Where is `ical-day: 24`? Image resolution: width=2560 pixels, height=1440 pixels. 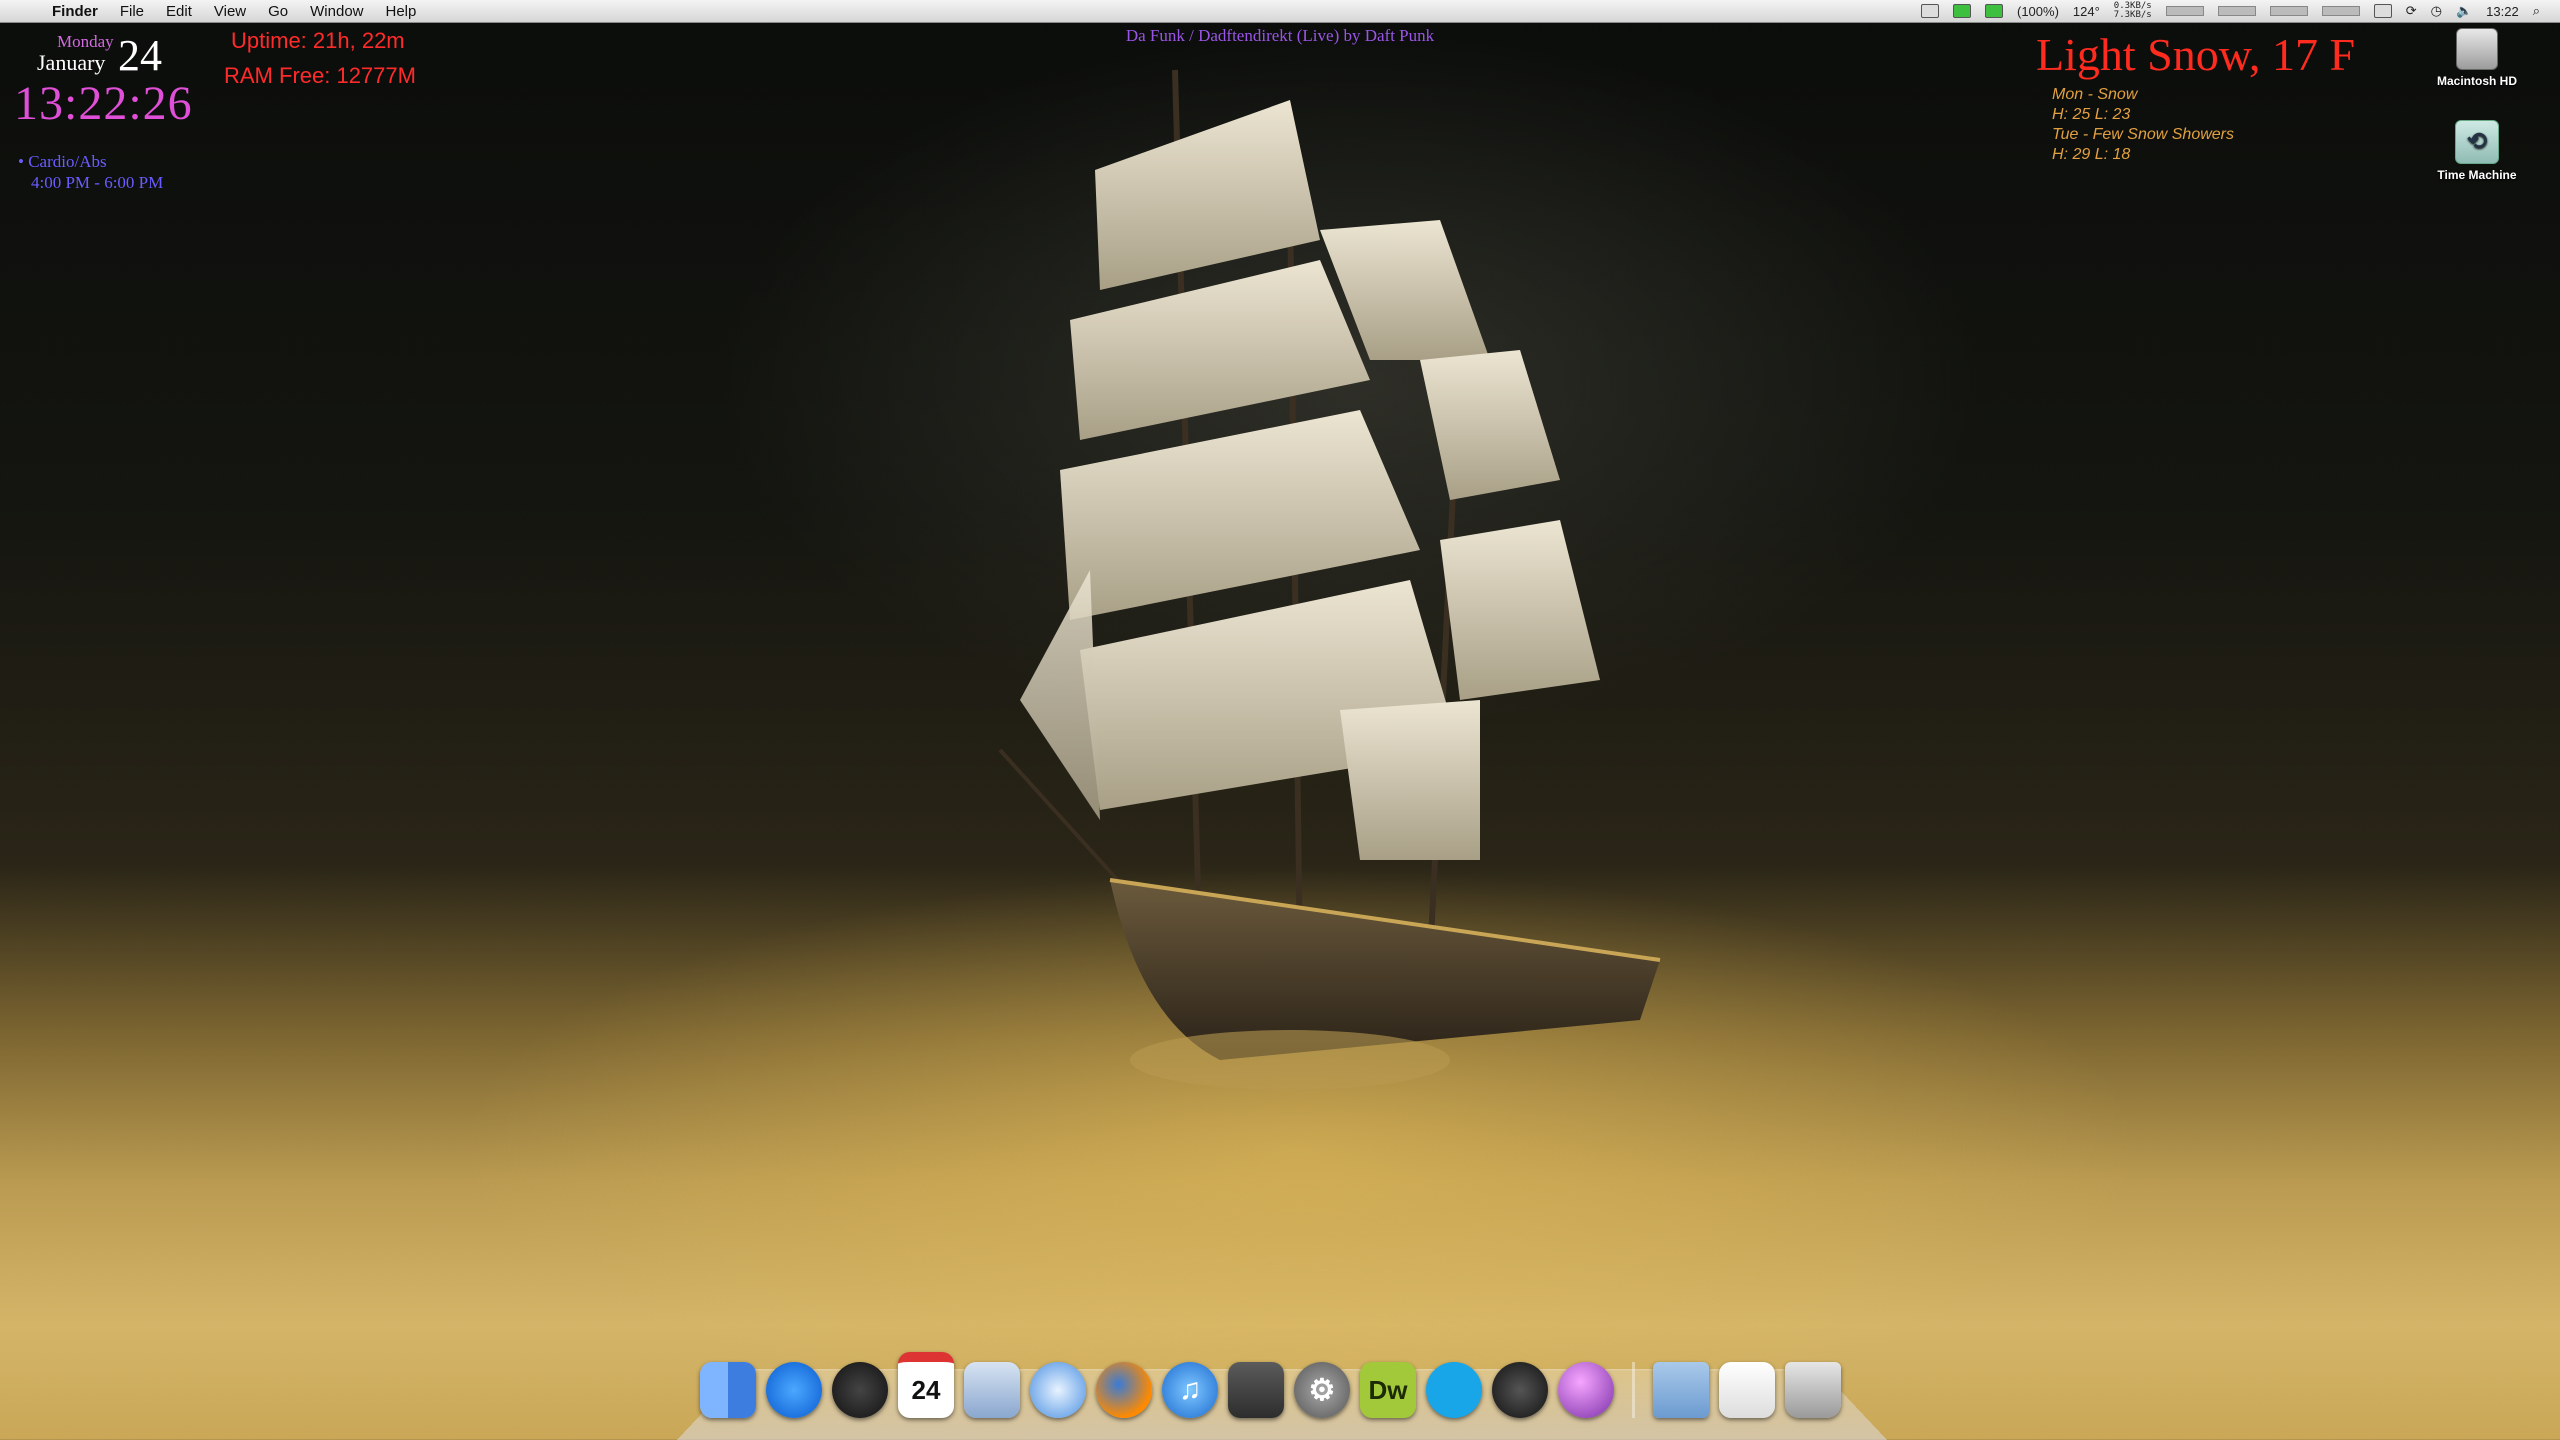 ical-day: 24 is located at coordinates (926, 1389).